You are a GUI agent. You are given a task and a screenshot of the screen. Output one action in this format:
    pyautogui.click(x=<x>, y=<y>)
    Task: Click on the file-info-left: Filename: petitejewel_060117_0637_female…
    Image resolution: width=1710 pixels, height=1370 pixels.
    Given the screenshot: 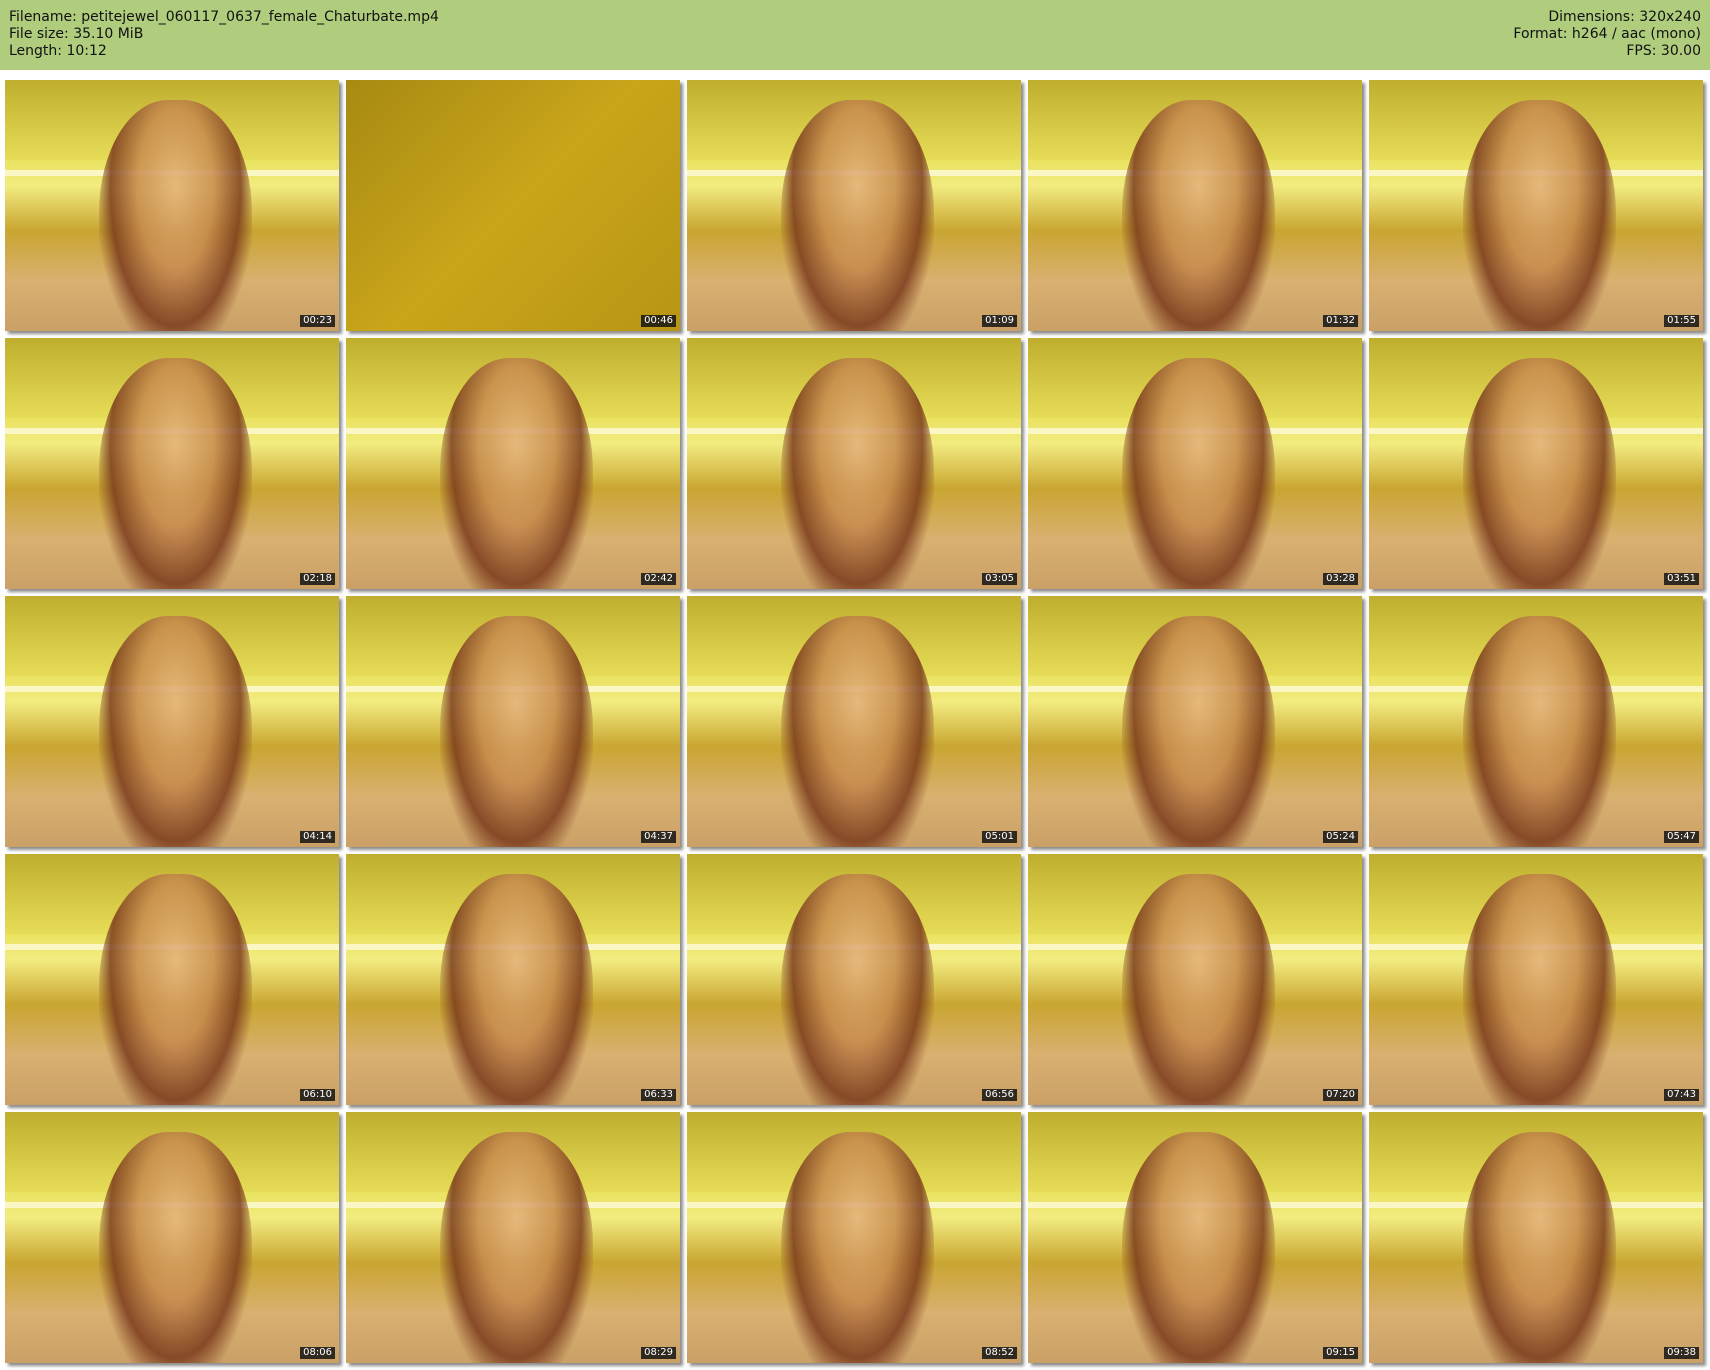 What is the action you would take?
    pyautogui.click(x=224, y=34)
    